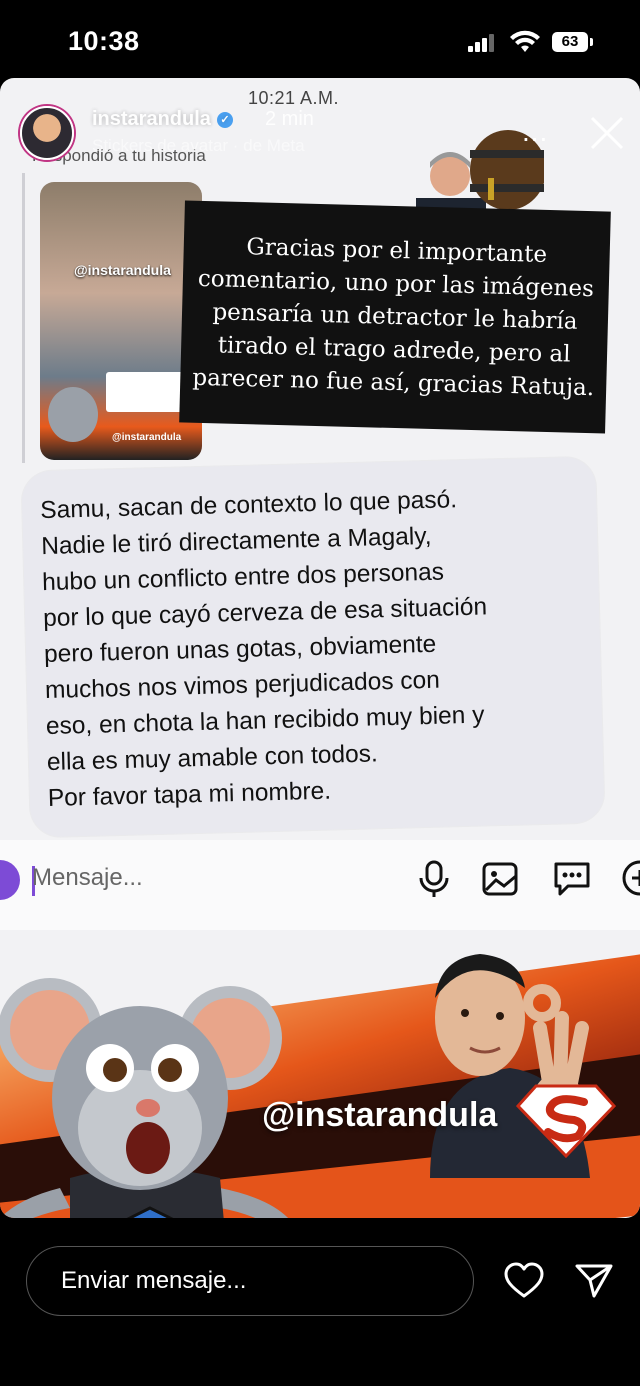 The width and height of the screenshot is (640, 1386). I want to click on status-bar: 10:38 63, so click(320, 40).